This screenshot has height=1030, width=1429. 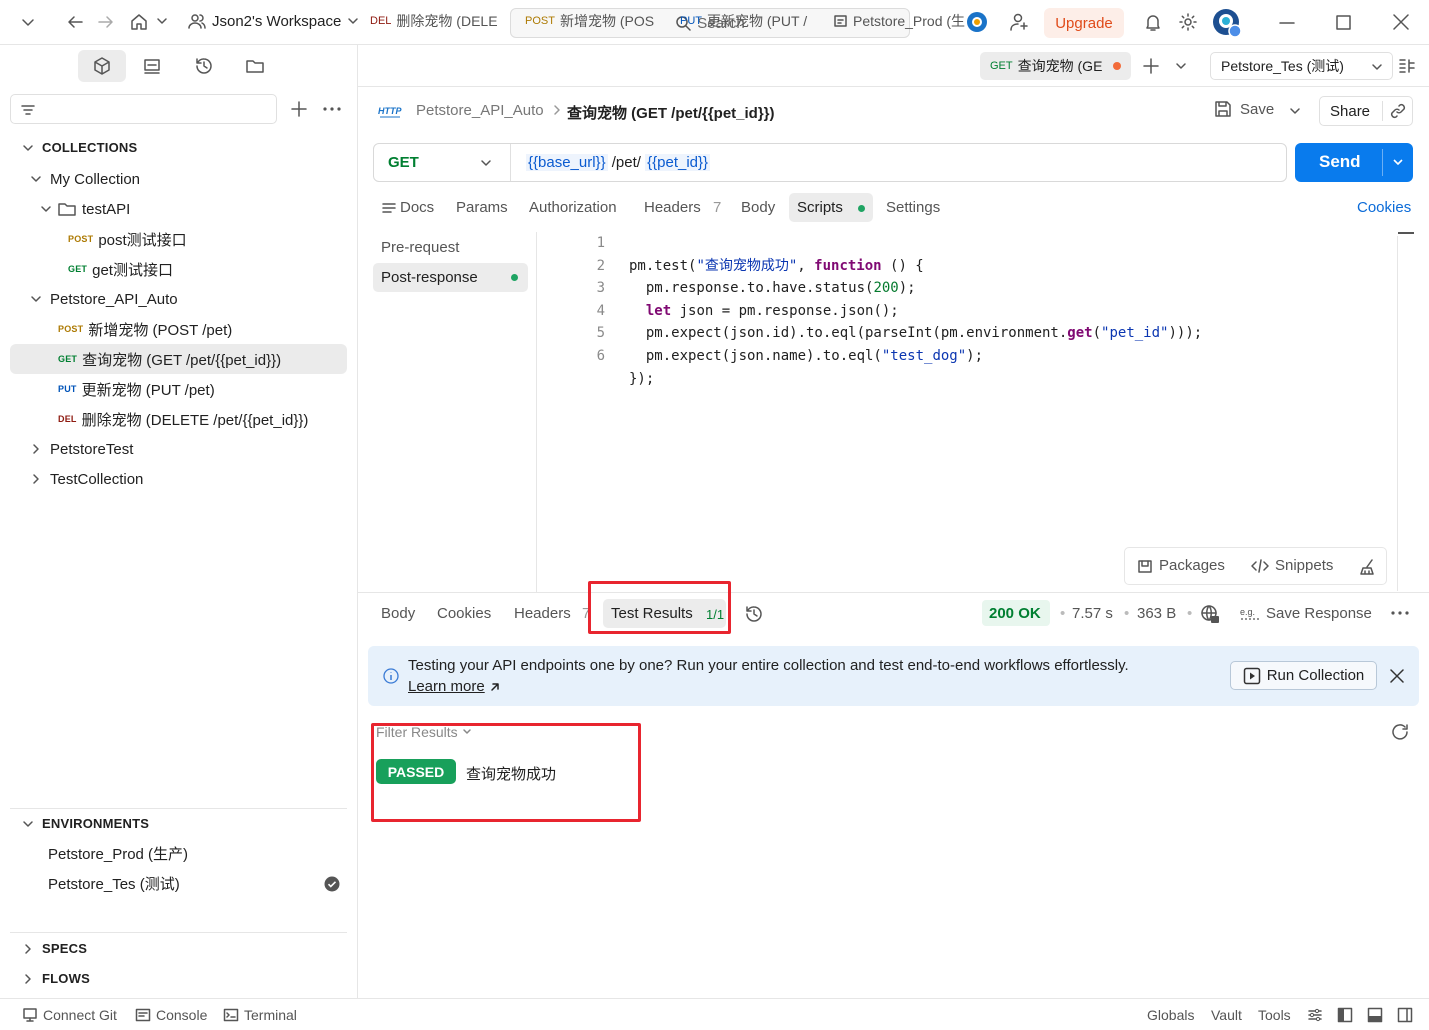 What do you see at coordinates (1156, 613) in the screenshot?
I see `response-size: 363 B` at bounding box center [1156, 613].